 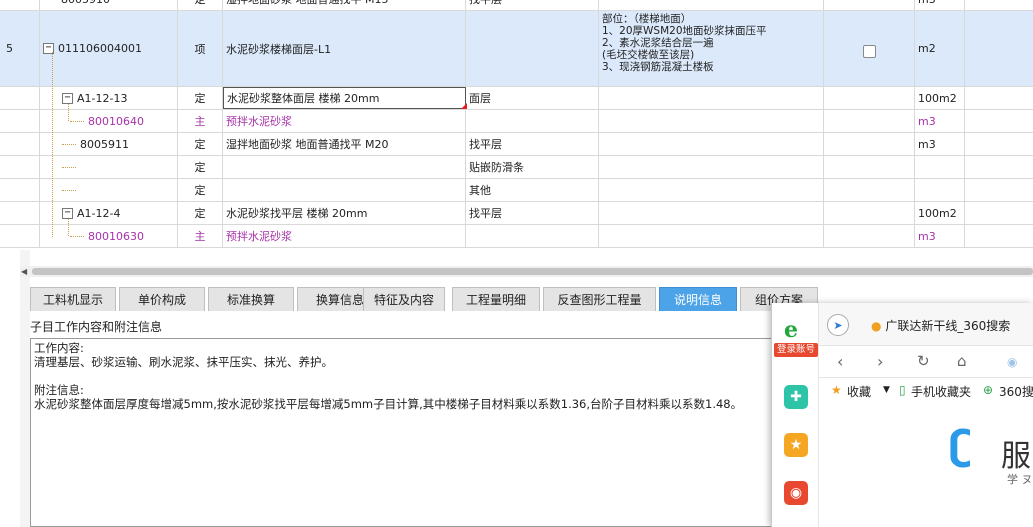 I want to click on item-name: 湿拌地面砂浆 地面普通找平 M15, so click(x=344, y=5).